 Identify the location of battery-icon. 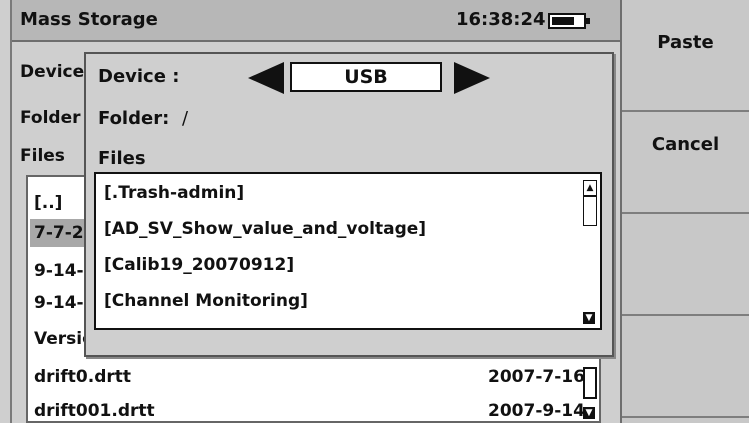
(569, 21).